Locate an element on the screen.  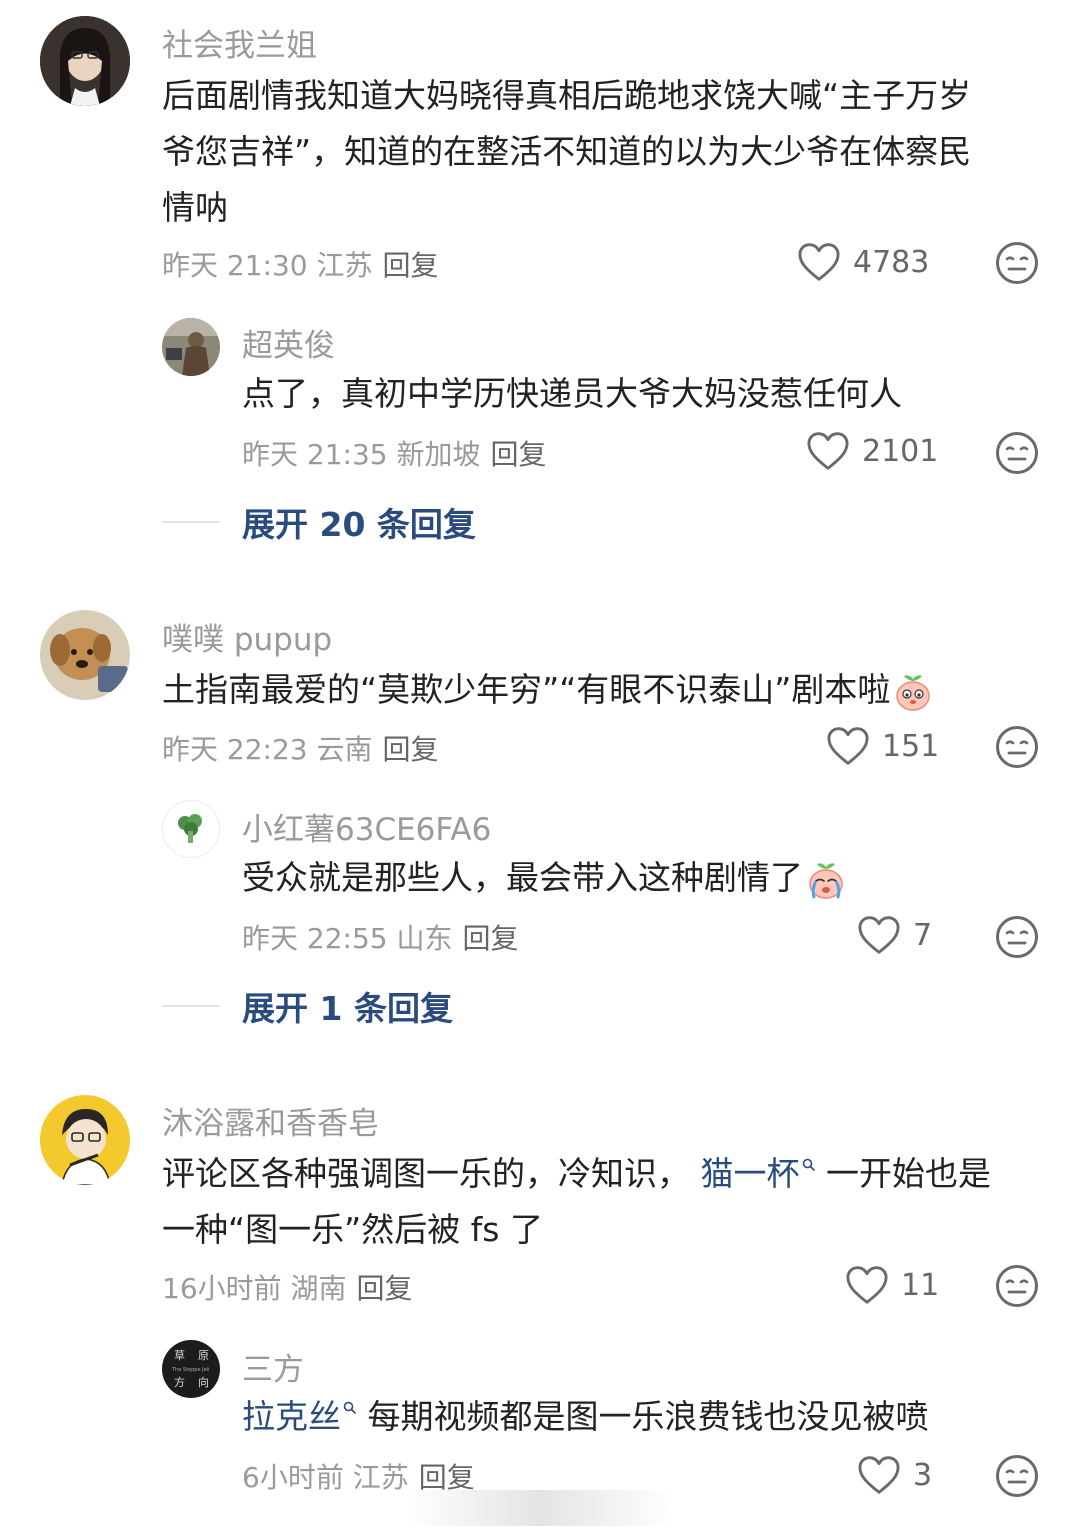
comment-text-body: 评论区各种强调图一乐的，冷知识， is located at coordinates (426, 1173).